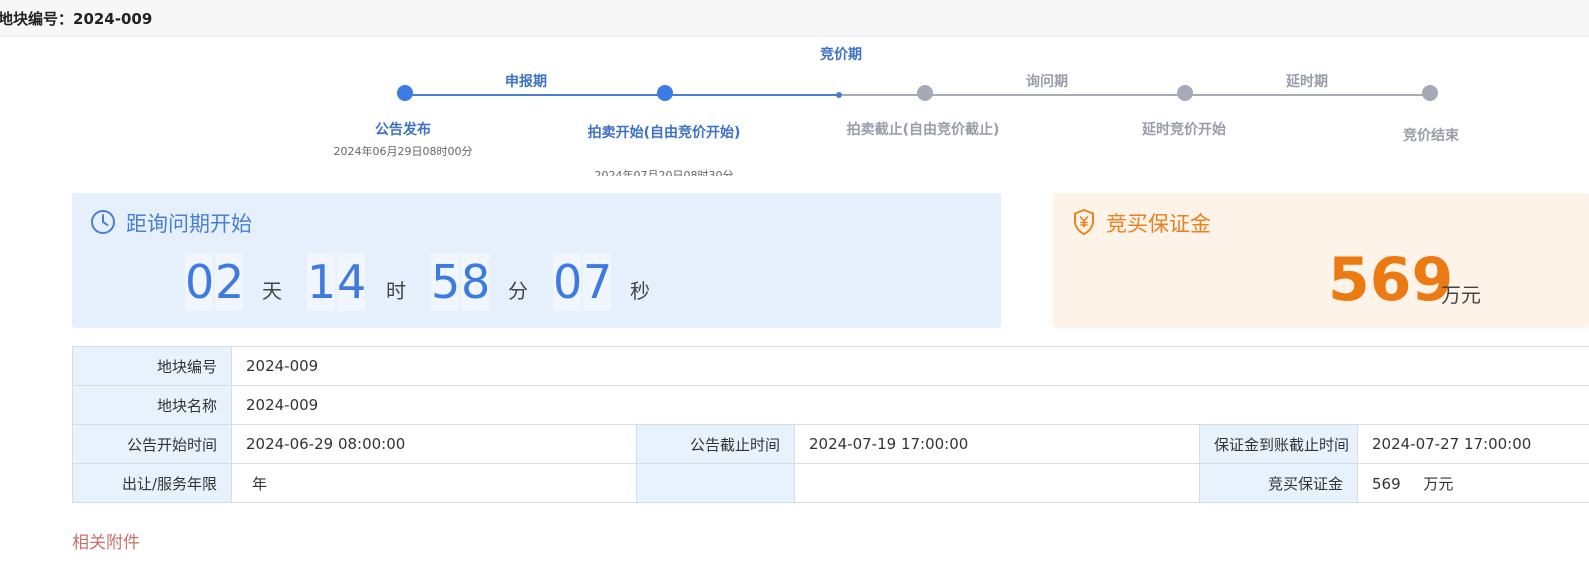  I want to click on digit: 8, so click(476, 282).